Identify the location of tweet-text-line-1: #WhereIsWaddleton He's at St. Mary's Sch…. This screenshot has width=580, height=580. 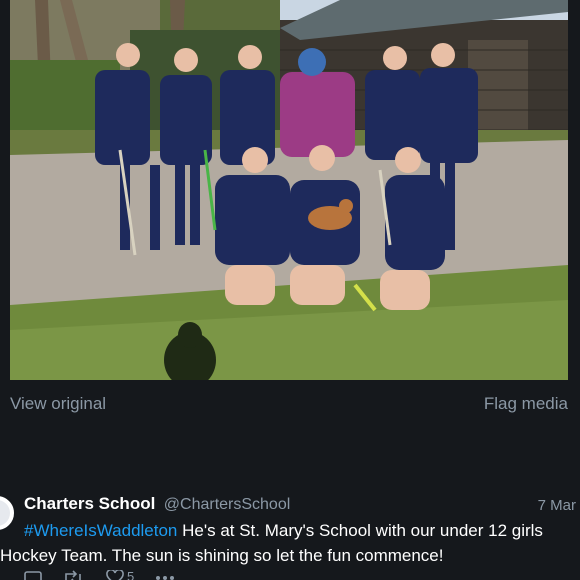
(302, 530).